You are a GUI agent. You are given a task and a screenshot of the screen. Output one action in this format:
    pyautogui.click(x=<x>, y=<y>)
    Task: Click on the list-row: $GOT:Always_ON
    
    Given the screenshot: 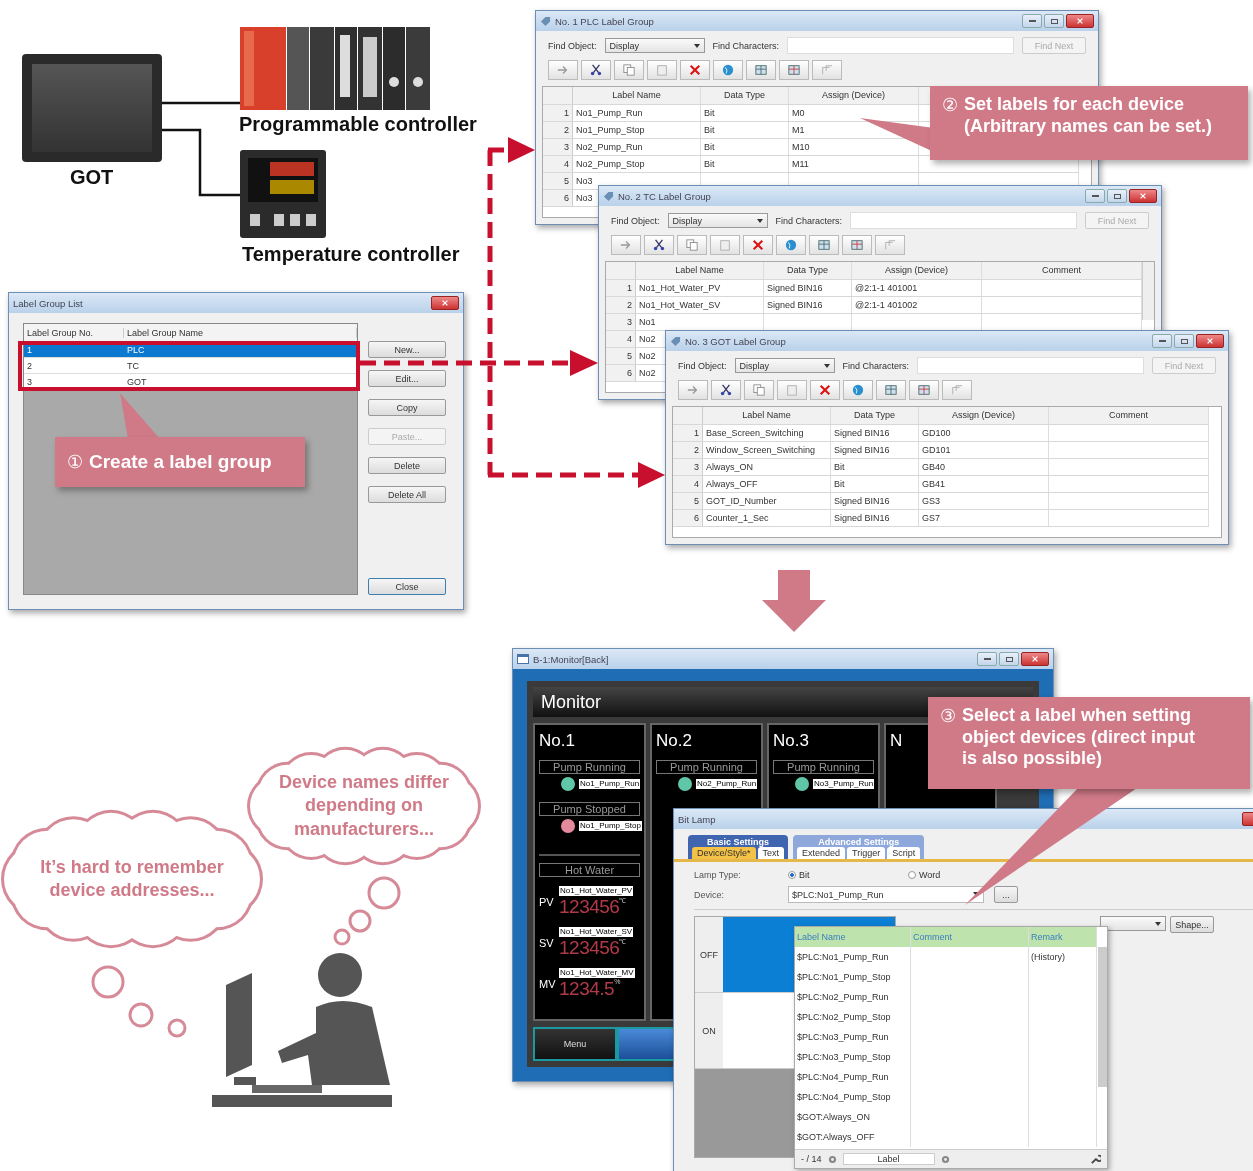 What is the action you would take?
    pyautogui.click(x=946, y=1117)
    